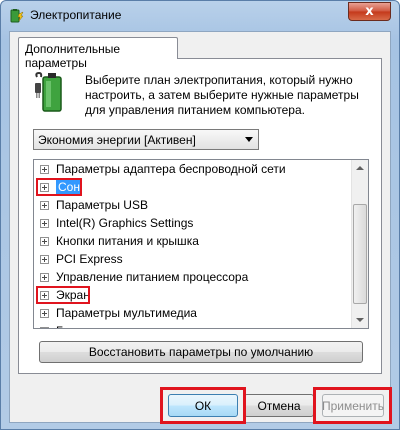 This screenshot has width=400, height=430. Describe the element at coordinates (98, 53) in the screenshot. I see `tab-advanced-settings: Дополнительные параметры` at that location.